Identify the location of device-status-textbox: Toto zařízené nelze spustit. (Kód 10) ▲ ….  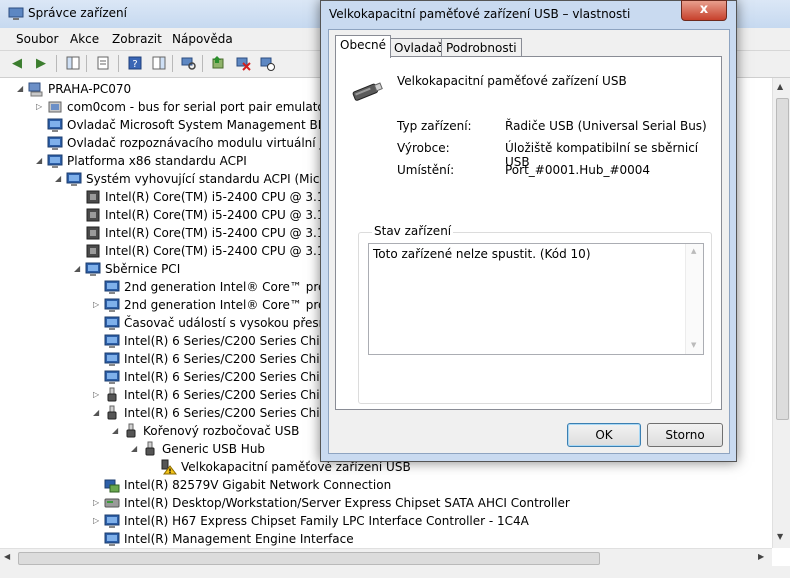
(536, 299).